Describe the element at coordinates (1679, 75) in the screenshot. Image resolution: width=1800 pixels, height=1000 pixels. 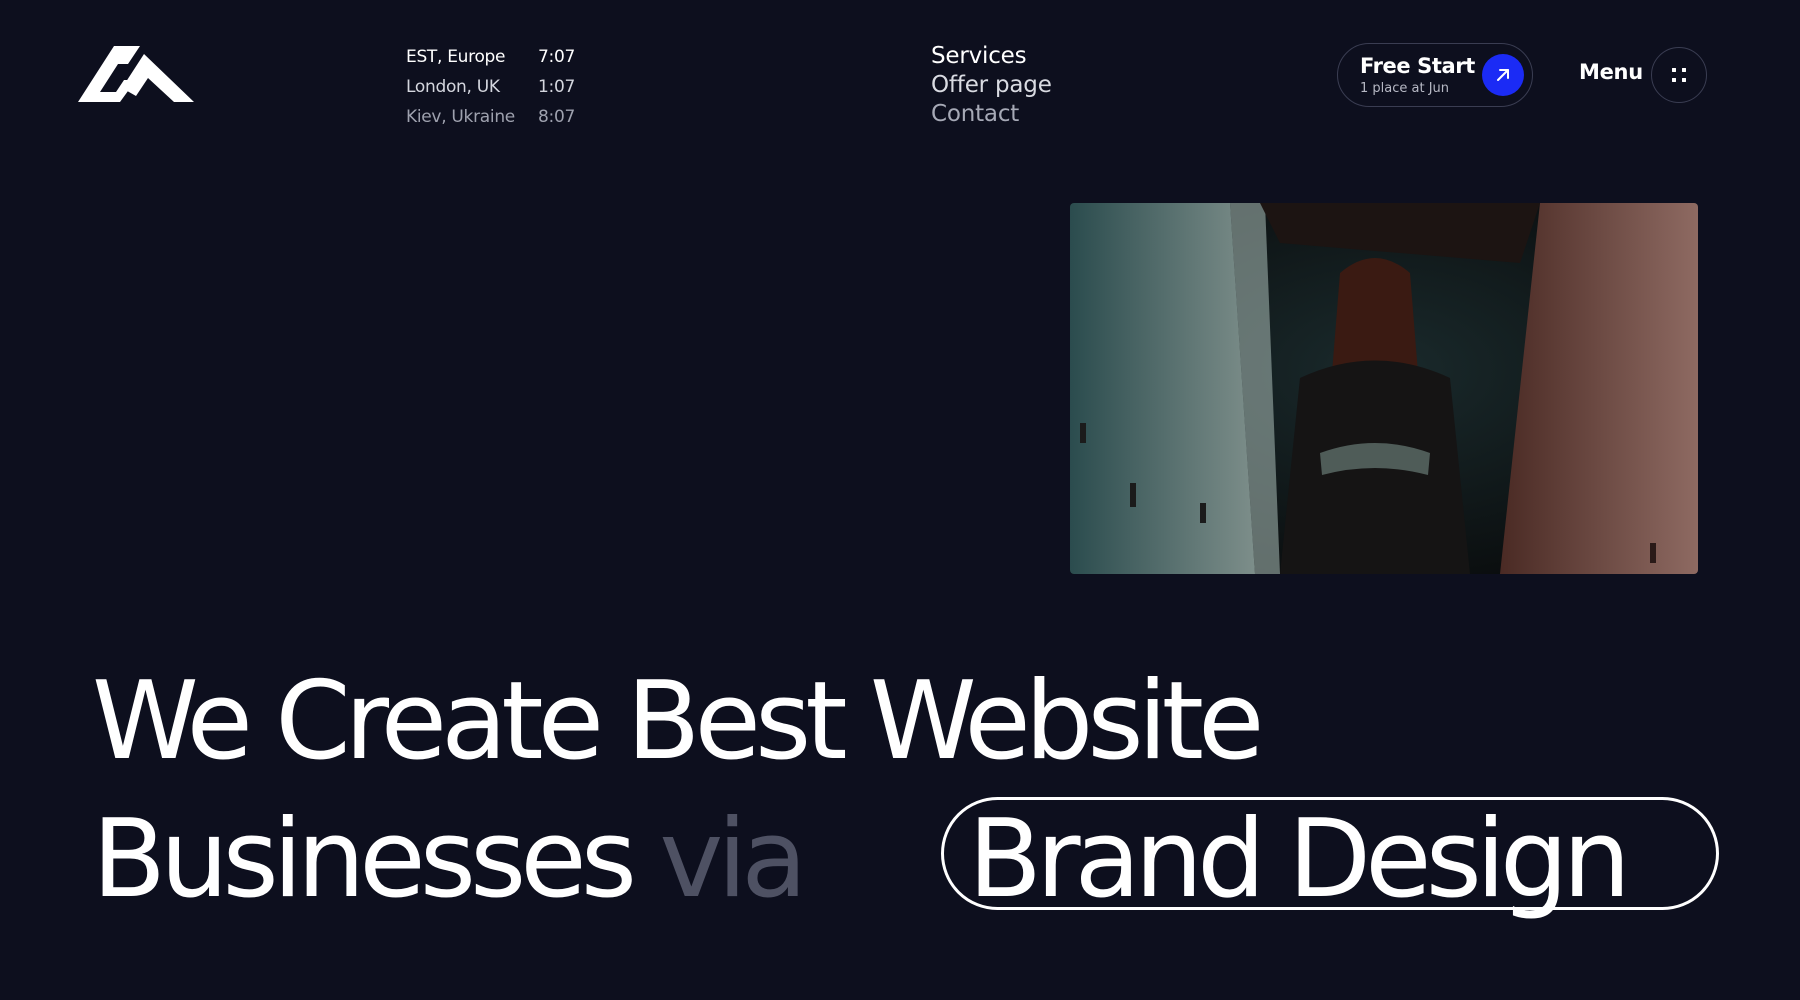
I see `grid-dots-icon` at that location.